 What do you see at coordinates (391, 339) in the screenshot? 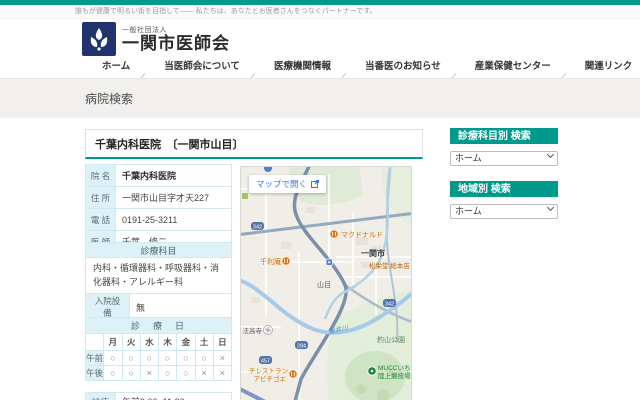
I see `map-label-park: 釣山公園` at bounding box center [391, 339].